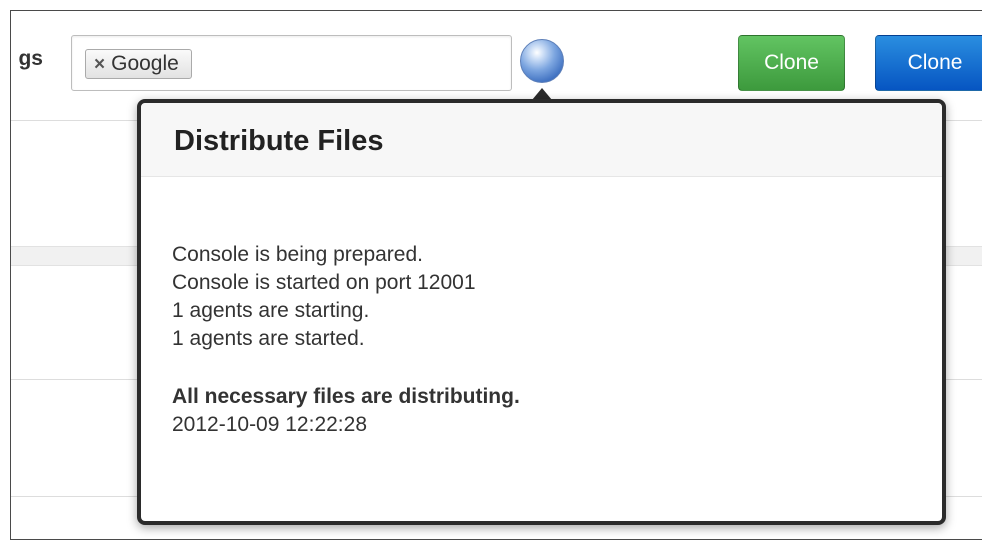 Image resolution: width=982 pixels, height=552 pixels. What do you see at coordinates (346, 396) in the screenshot?
I see `status-message: All necessary files are distributing.` at bounding box center [346, 396].